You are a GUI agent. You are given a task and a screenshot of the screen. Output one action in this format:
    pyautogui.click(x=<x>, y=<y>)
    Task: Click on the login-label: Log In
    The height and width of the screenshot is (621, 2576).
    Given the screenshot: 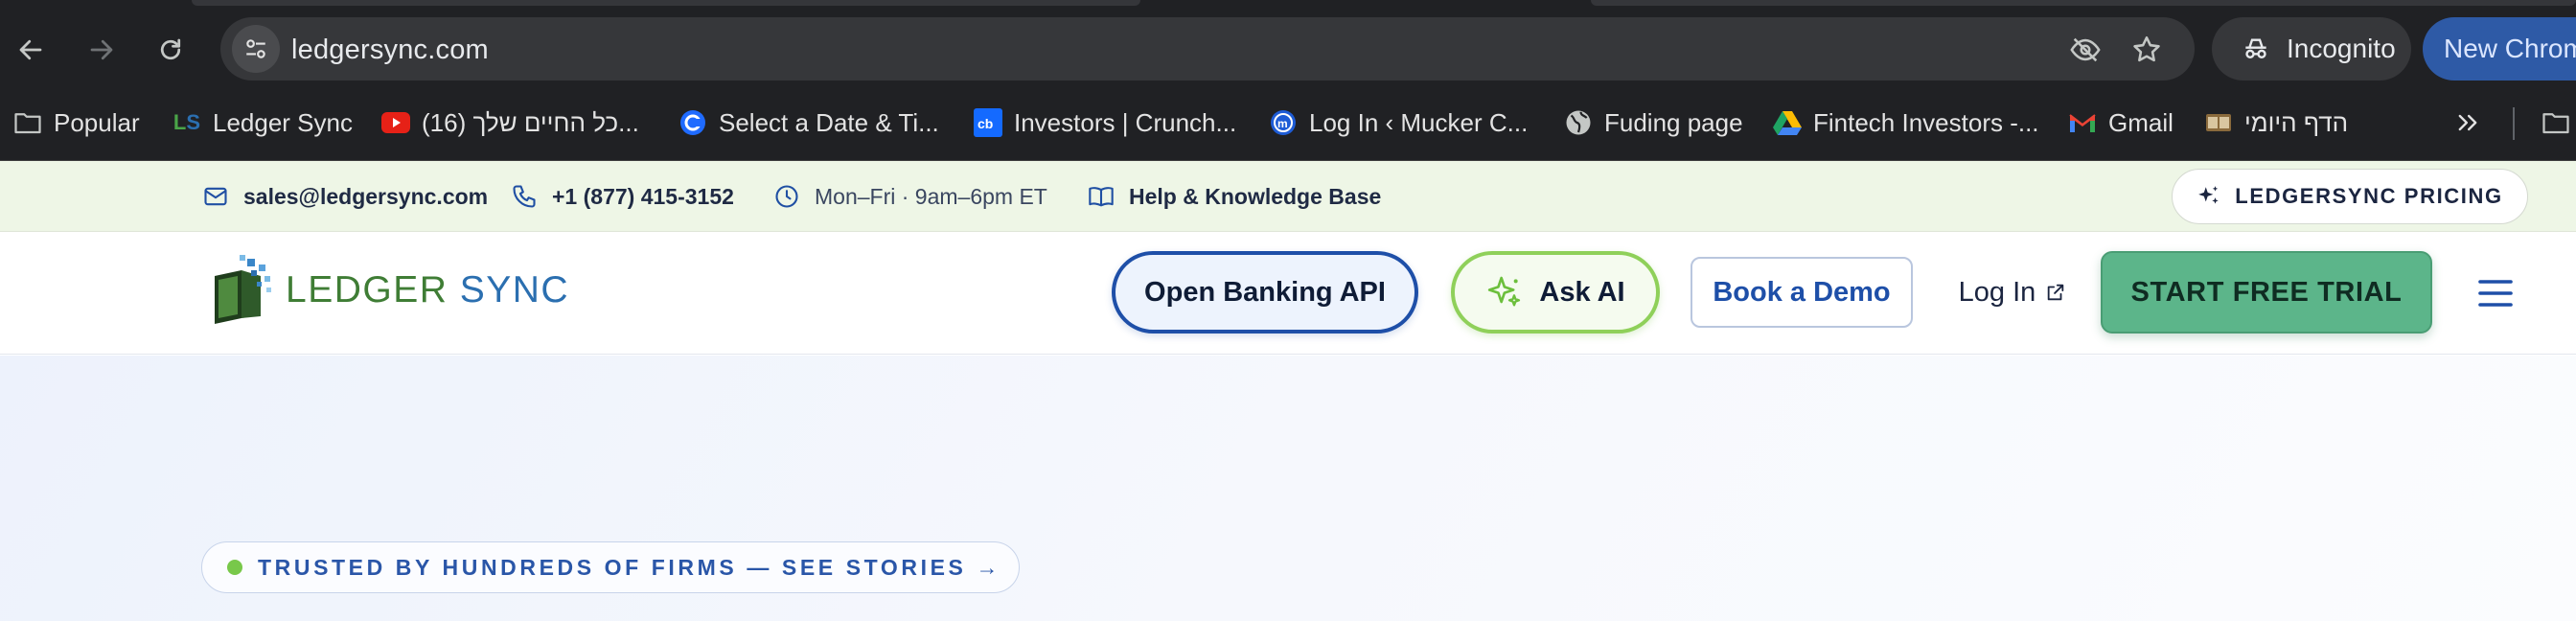 What is the action you would take?
    pyautogui.click(x=1997, y=292)
    